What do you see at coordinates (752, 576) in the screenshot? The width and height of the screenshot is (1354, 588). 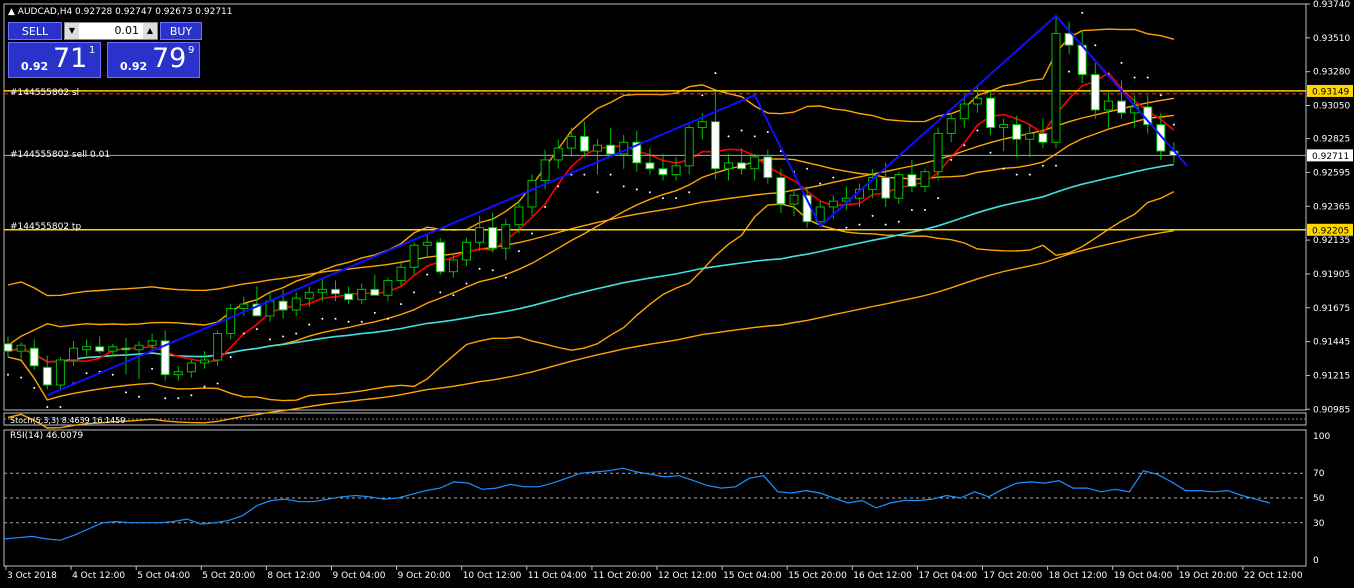 I see `x-tick-label: 15 Oct 04:00` at bounding box center [752, 576].